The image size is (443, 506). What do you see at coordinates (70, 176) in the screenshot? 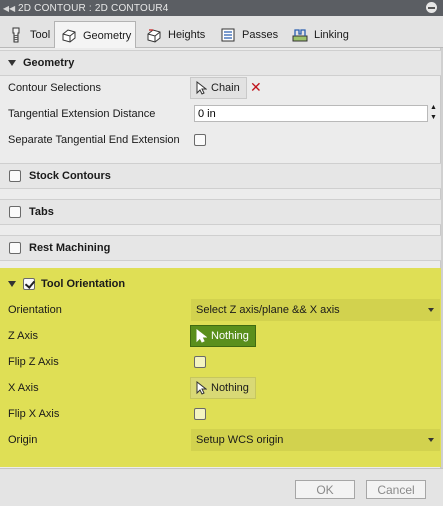
I see `stock-contours-title: Stock Contours` at bounding box center [70, 176].